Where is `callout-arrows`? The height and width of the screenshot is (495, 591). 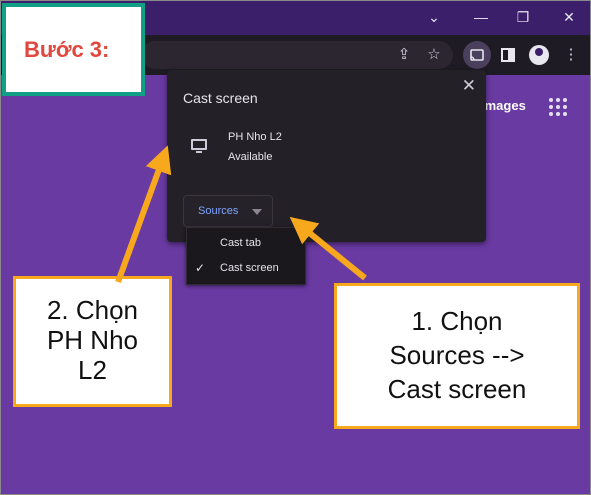
callout-arrows is located at coordinates (241, 214).